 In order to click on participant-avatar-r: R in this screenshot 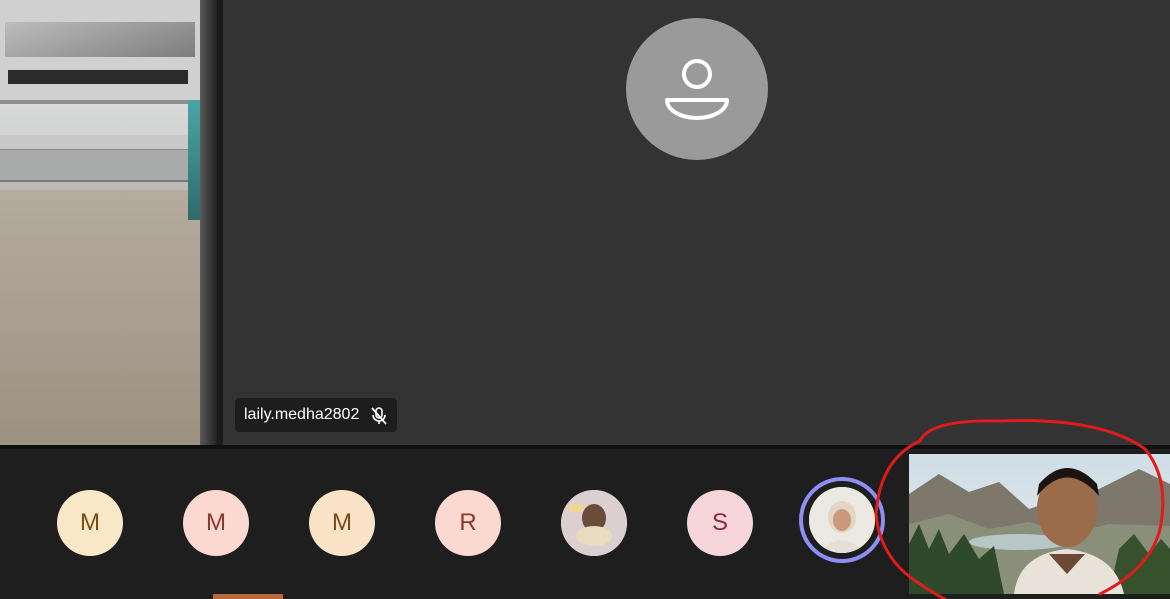, I will do `click(468, 523)`.